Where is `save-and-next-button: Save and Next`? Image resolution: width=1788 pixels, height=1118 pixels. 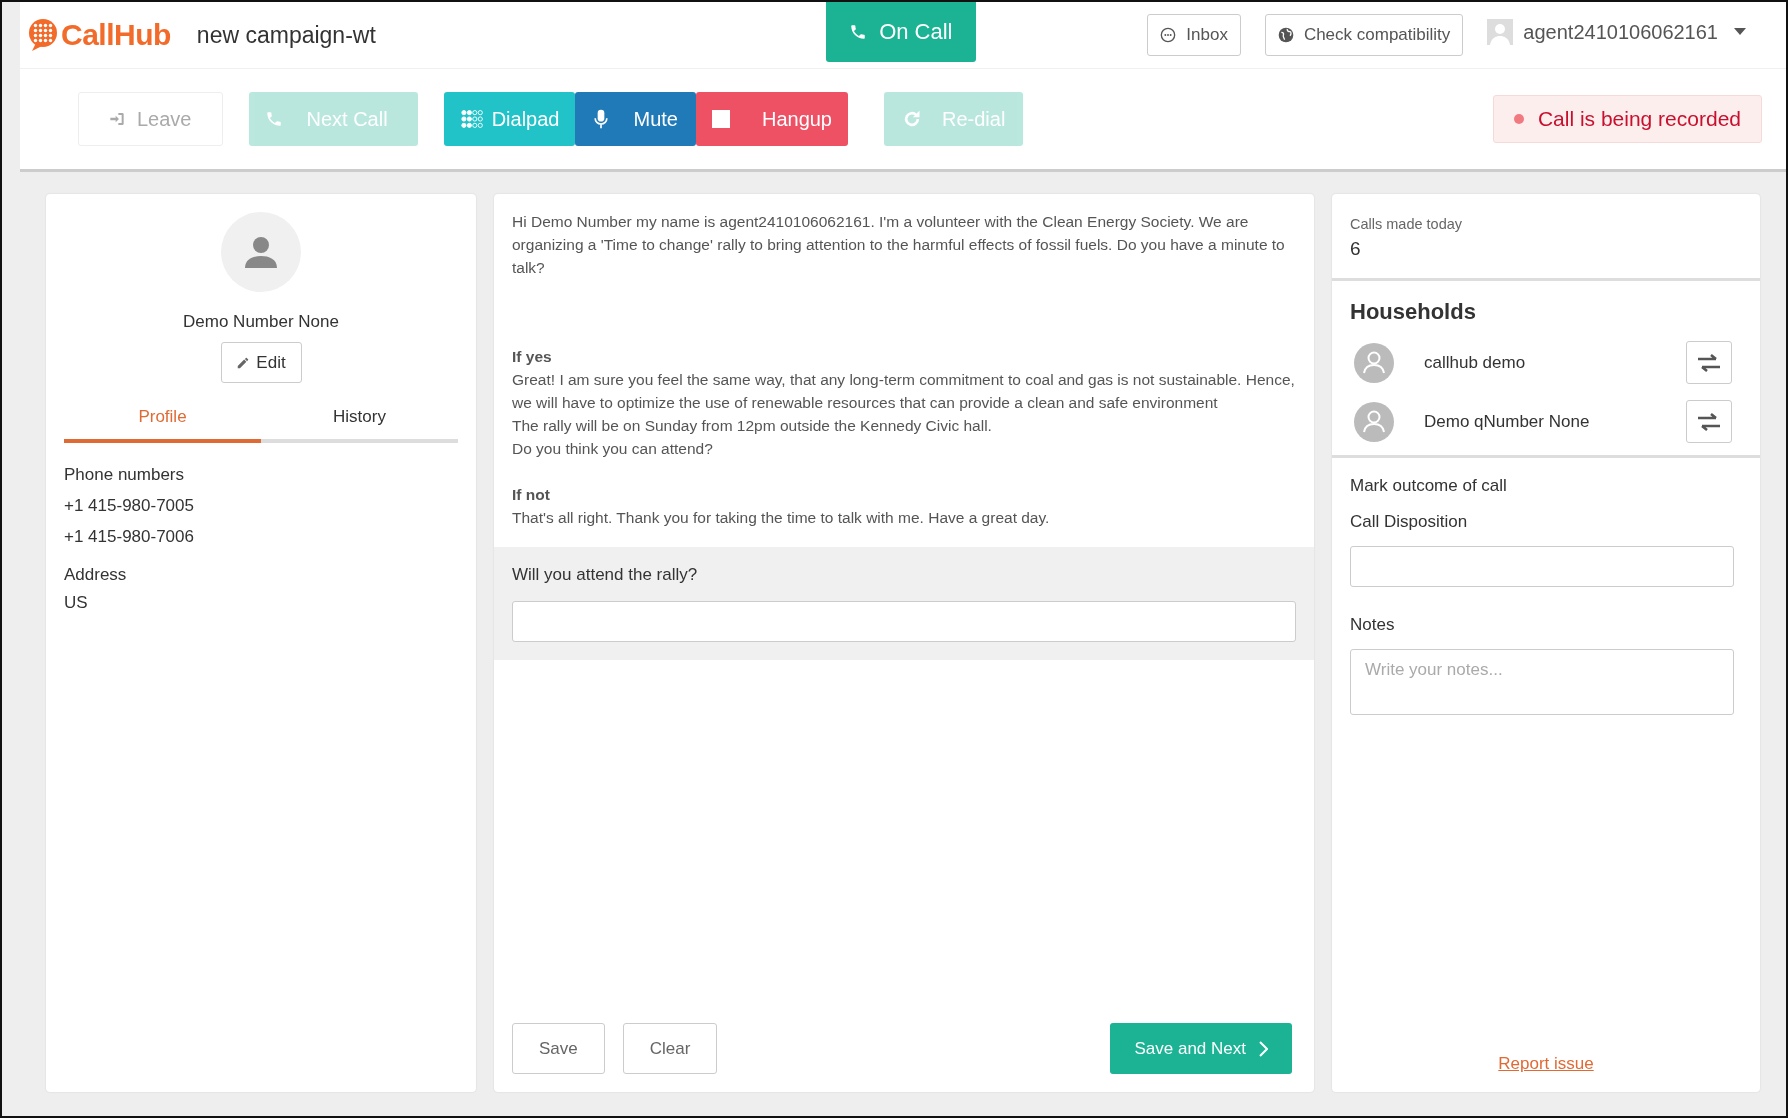
save-and-next-button: Save and Next is located at coordinates (1201, 1048).